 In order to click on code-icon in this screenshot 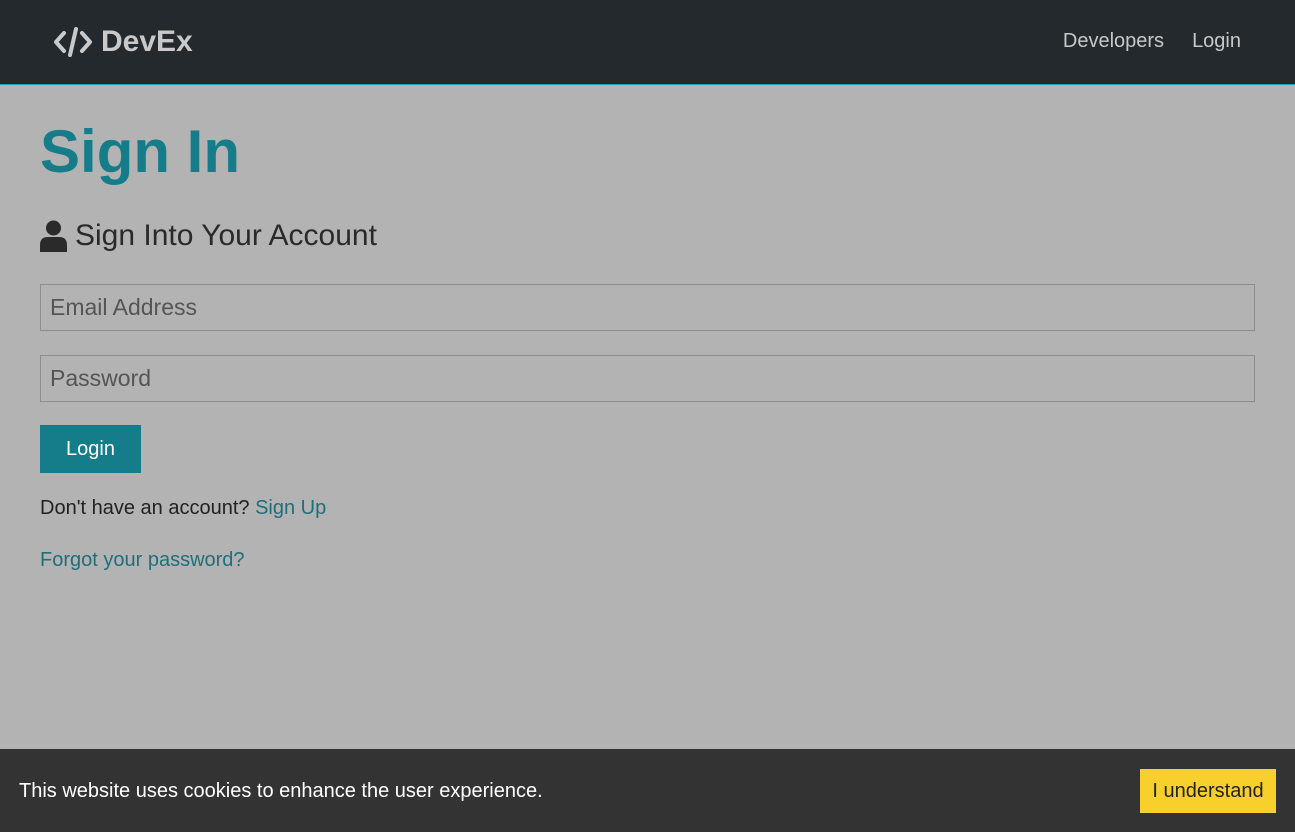, I will do `click(73, 42)`.